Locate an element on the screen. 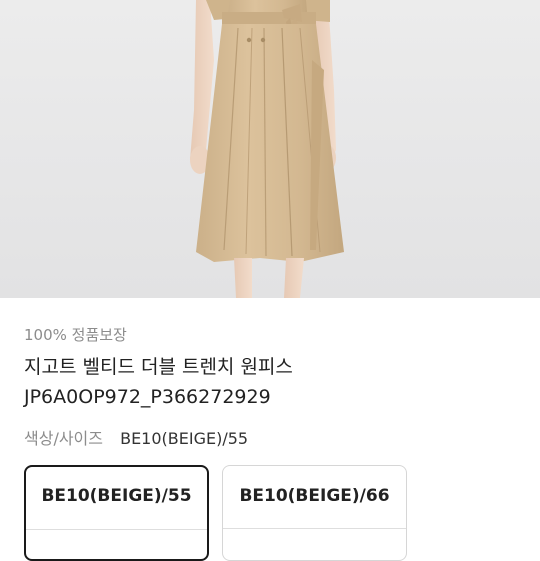  option-selected-value: BE10(BEIGE)/55 is located at coordinates (184, 438).